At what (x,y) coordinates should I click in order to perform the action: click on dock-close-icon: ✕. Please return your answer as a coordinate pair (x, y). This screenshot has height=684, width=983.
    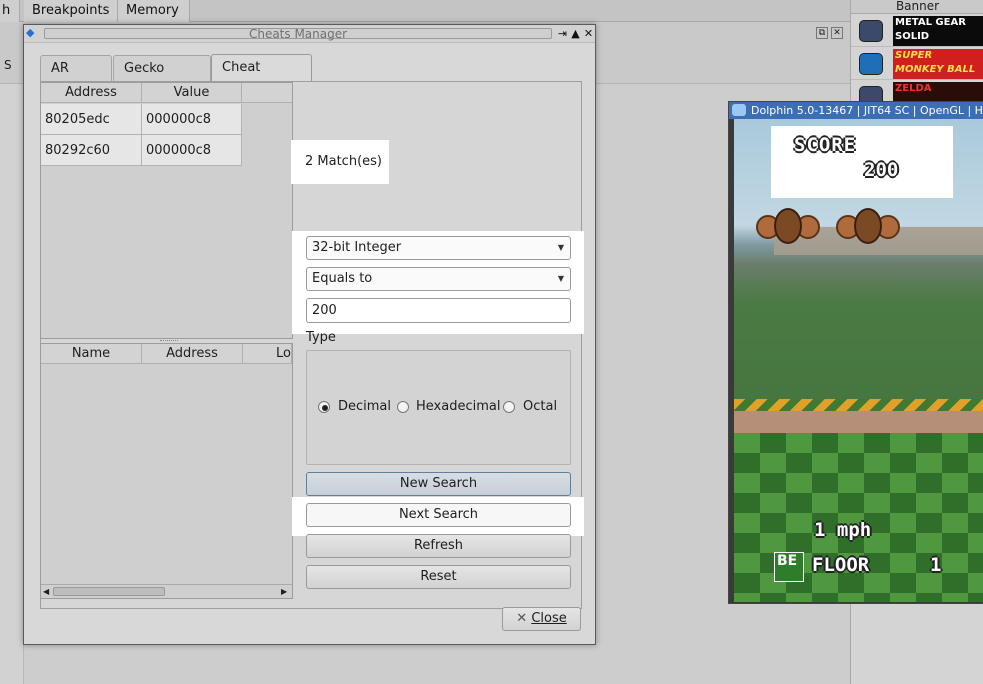
    Looking at the image, I should click on (837, 33).